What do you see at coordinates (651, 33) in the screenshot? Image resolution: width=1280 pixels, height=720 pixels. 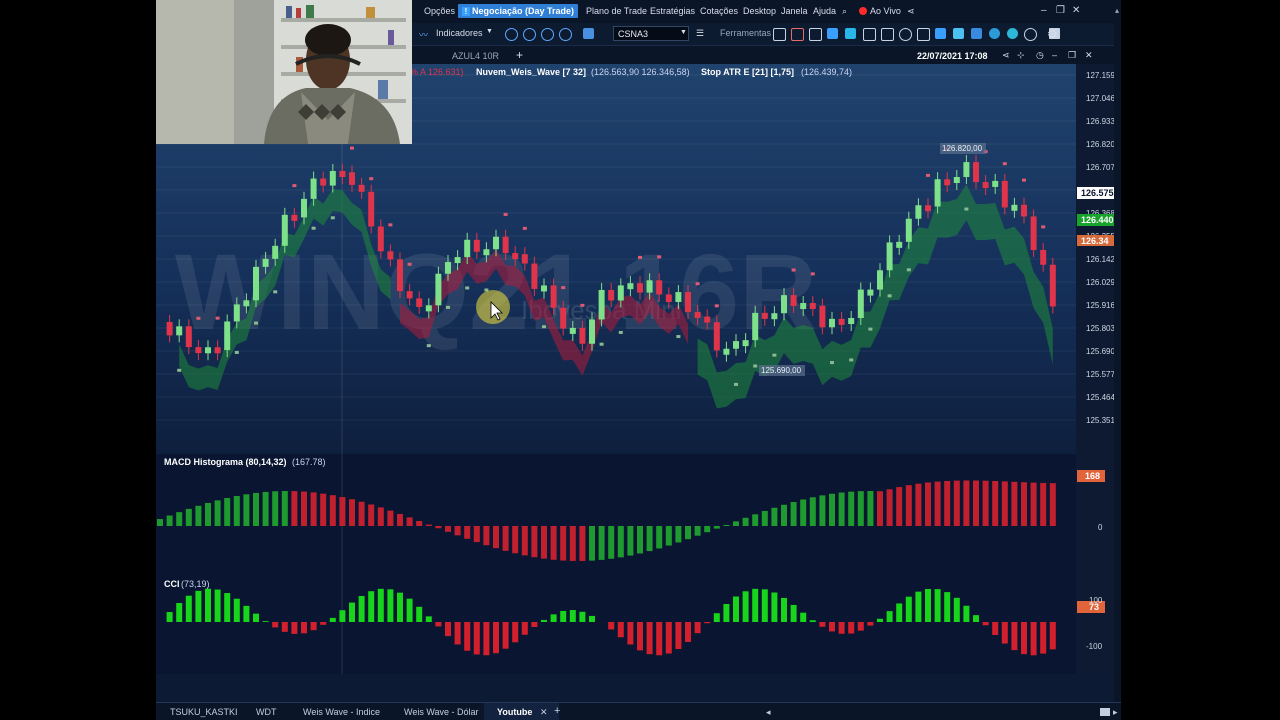 I see `symbol-input: CSNA3` at bounding box center [651, 33].